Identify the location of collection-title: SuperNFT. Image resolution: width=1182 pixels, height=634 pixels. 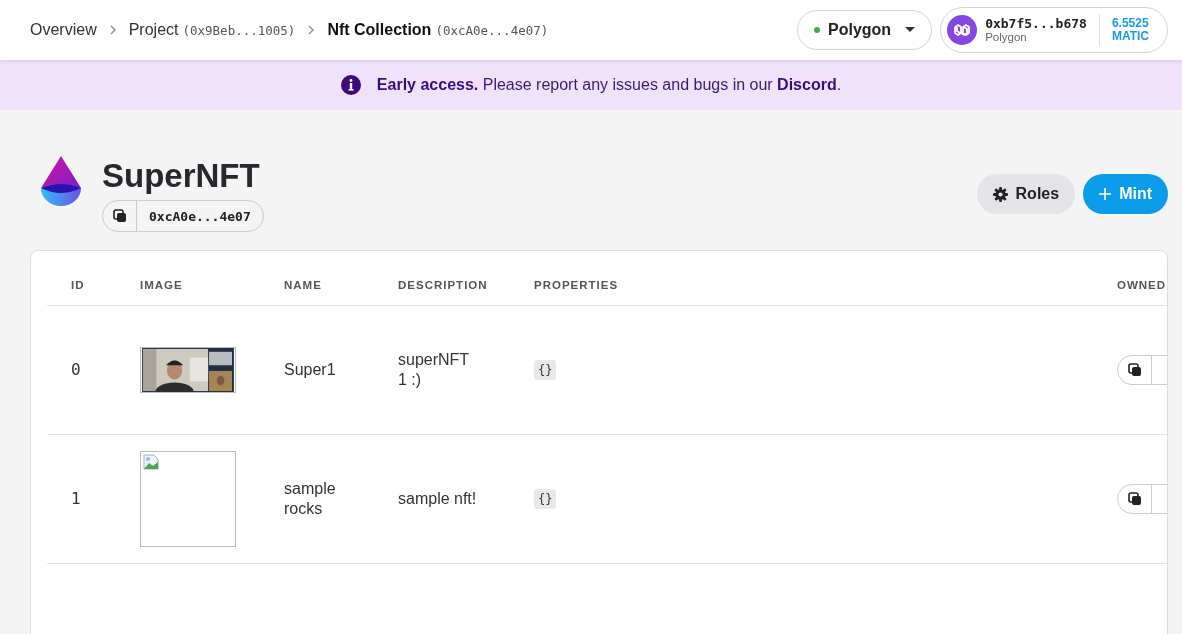
(181, 176).